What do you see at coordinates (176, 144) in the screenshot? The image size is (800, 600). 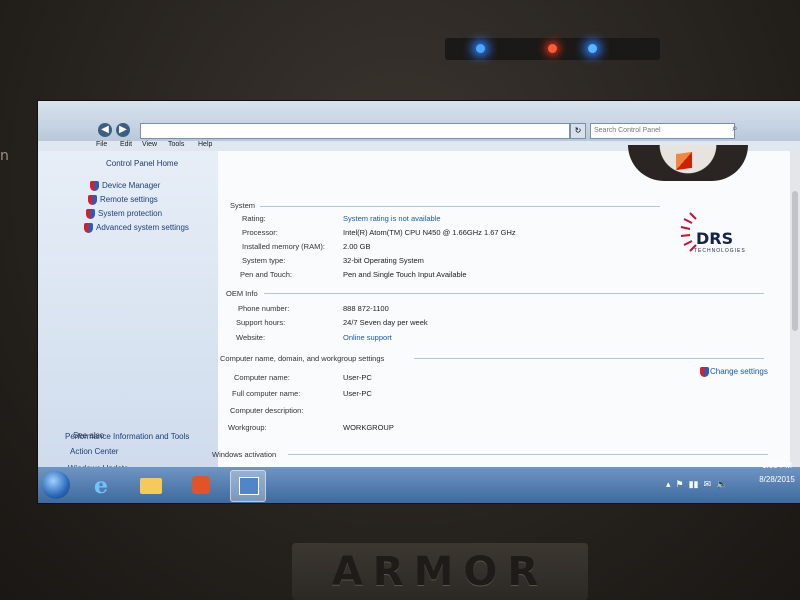 I see `menu-tools: Tools` at bounding box center [176, 144].